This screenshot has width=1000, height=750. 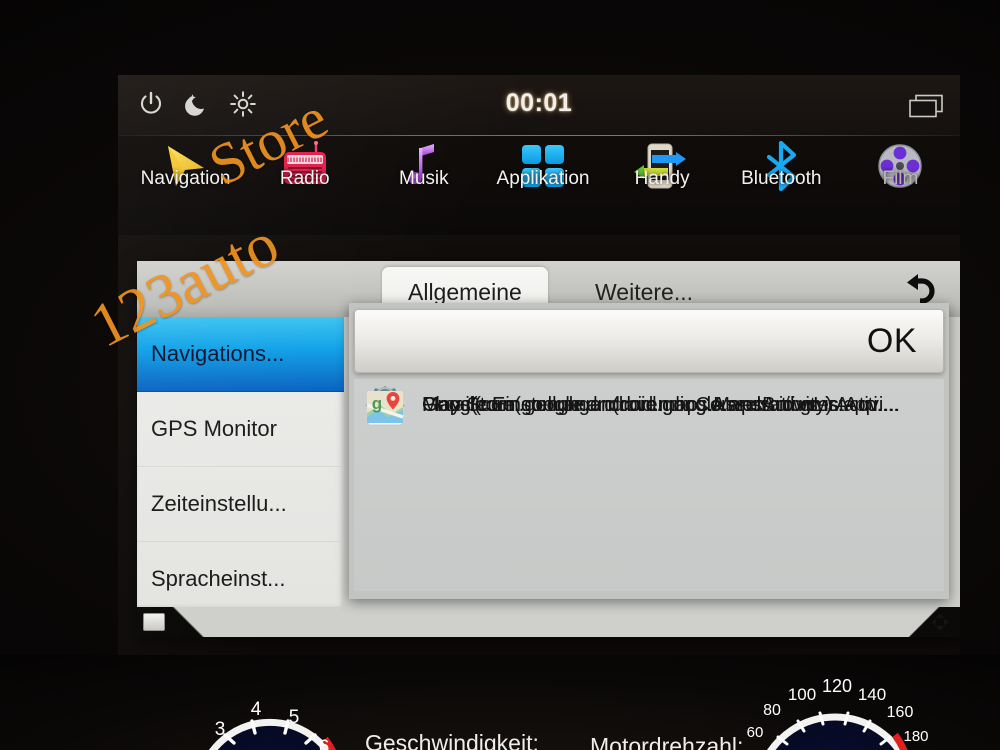 I want to click on speedo-tick-80: 80, so click(x=772, y=710).